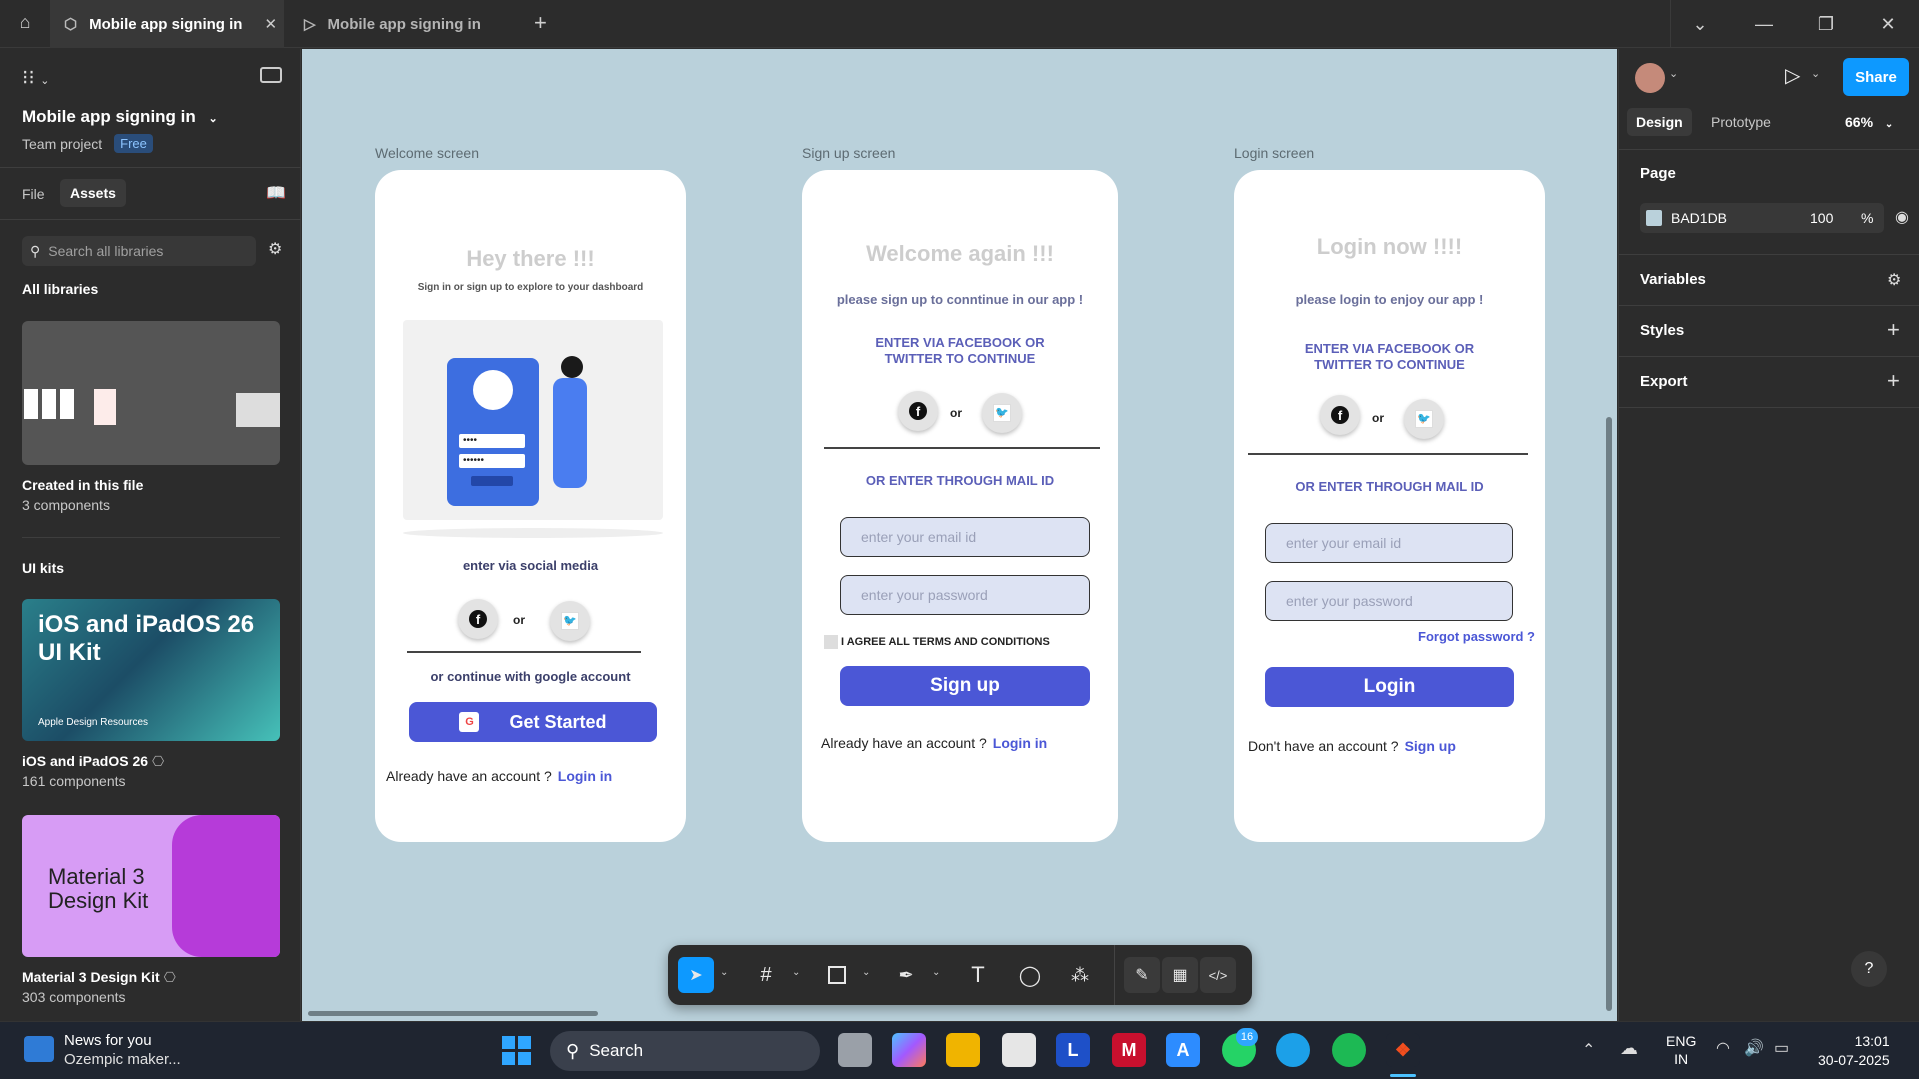 Image resolution: width=1919 pixels, height=1079 pixels. I want to click on restore-icon: ❐, so click(1826, 24).